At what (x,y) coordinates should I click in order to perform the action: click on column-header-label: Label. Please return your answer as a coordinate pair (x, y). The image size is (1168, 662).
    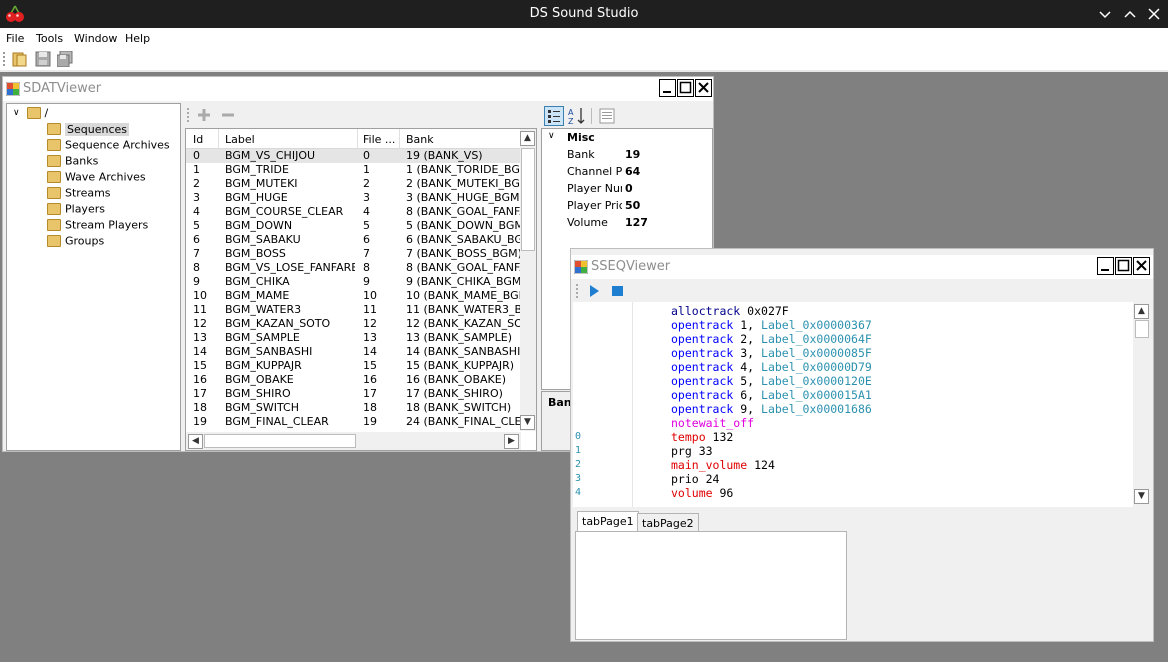
    Looking at the image, I should click on (240, 139).